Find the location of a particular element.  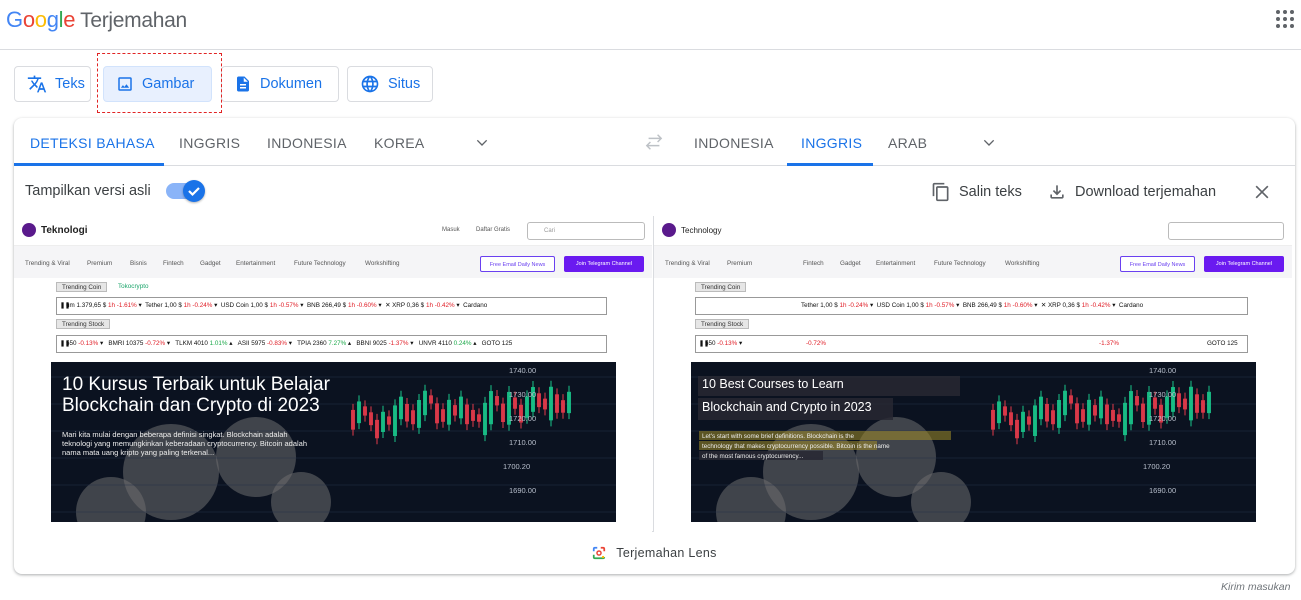

google-lens-icon is located at coordinates (599, 553).